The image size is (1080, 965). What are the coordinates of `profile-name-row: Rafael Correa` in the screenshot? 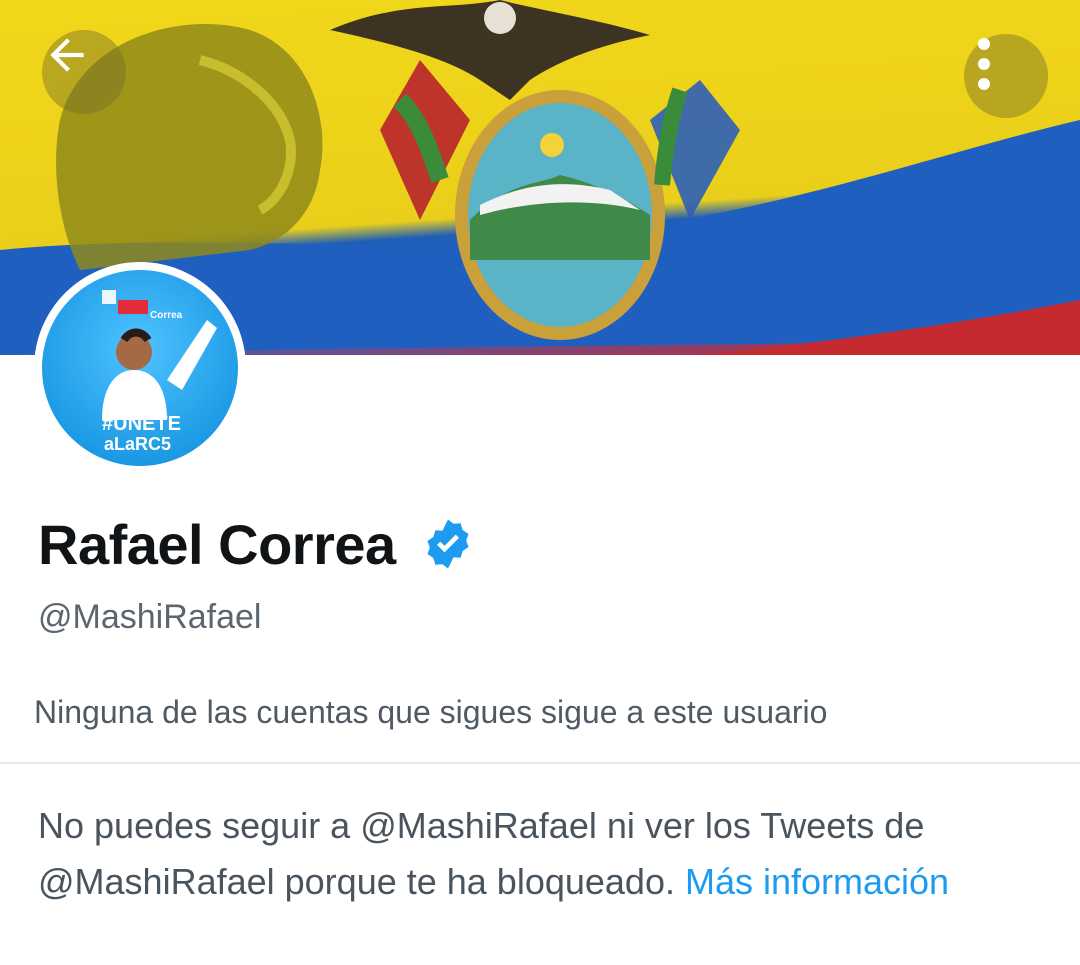 It's located at (257, 544).